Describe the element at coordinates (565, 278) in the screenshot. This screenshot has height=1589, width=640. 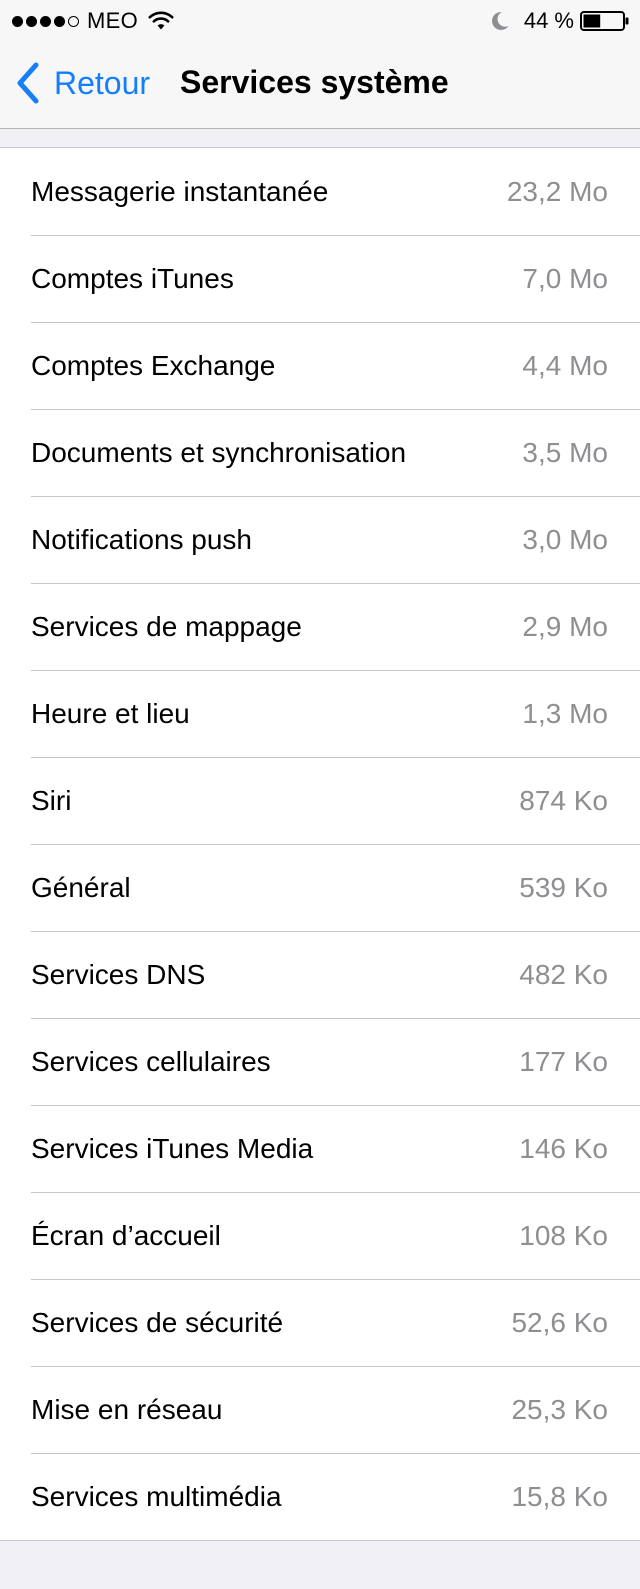
I see `service-usage: 7,0 Mo` at that location.